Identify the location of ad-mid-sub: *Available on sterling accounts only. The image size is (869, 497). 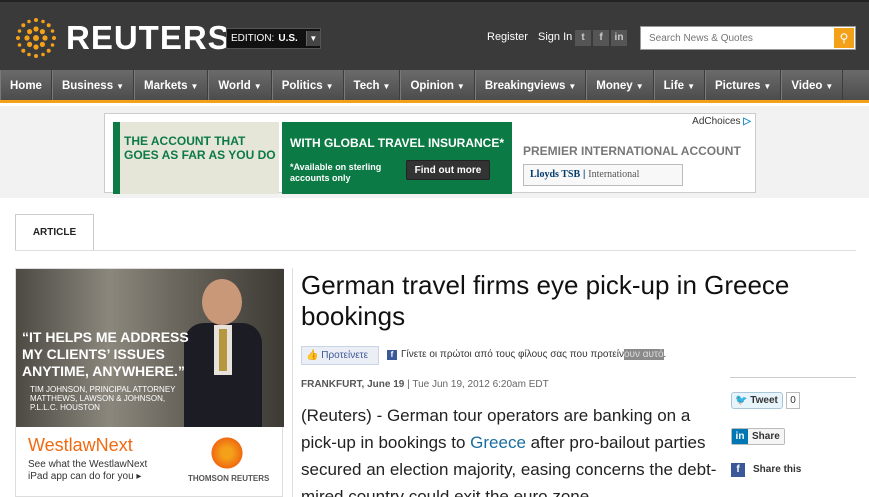
(336, 172).